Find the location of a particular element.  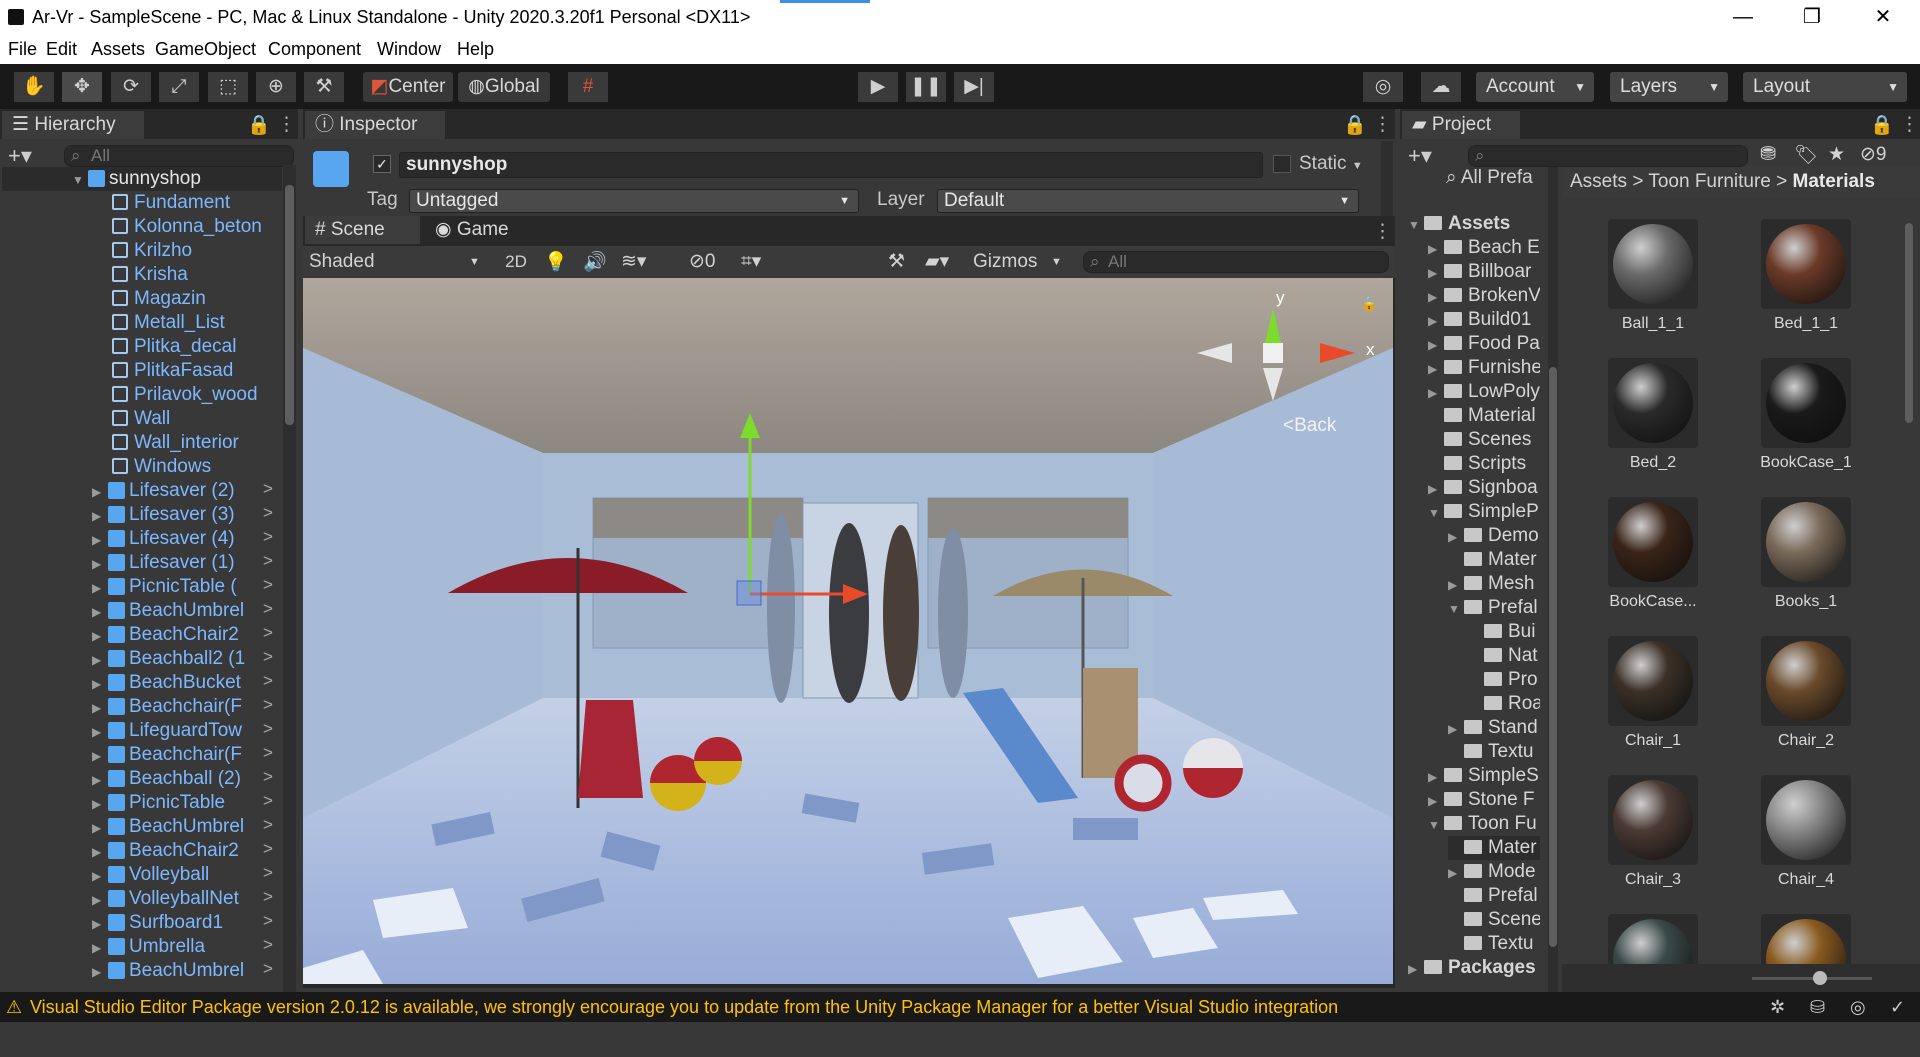

step-button: ▶| is located at coordinates (974, 87).